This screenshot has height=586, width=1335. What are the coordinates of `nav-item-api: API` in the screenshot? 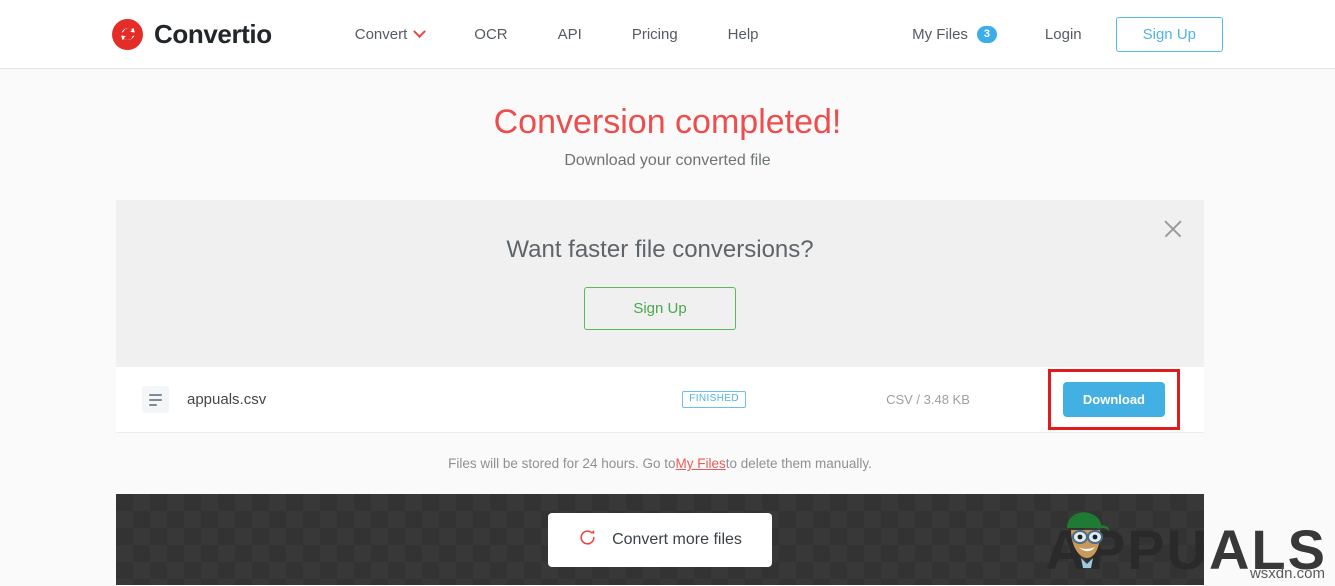 It's located at (570, 34).